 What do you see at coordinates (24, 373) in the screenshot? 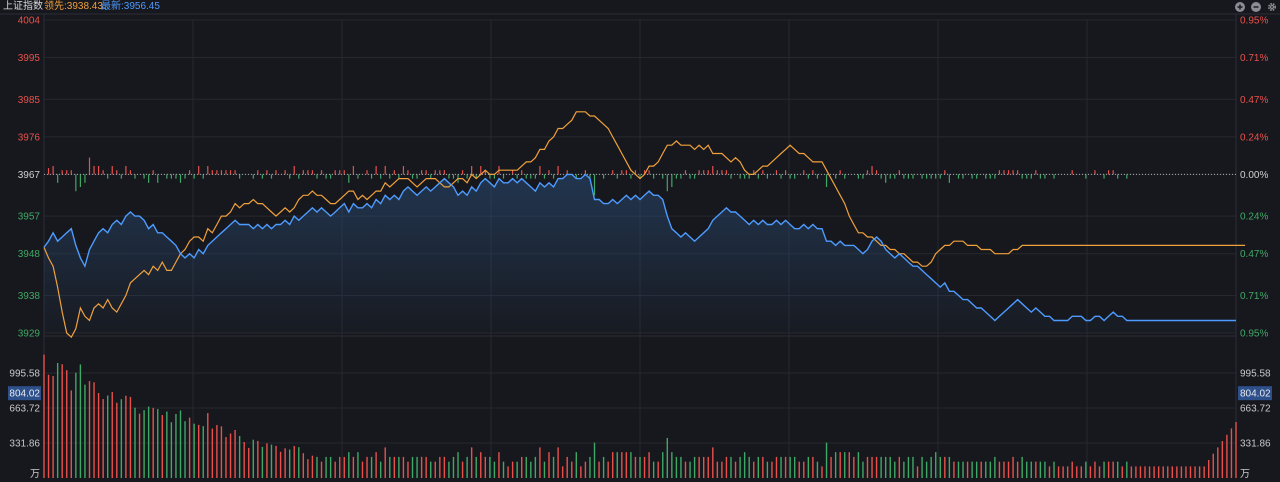
I see `left-volume-tick-0: 995.58` at bounding box center [24, 373].